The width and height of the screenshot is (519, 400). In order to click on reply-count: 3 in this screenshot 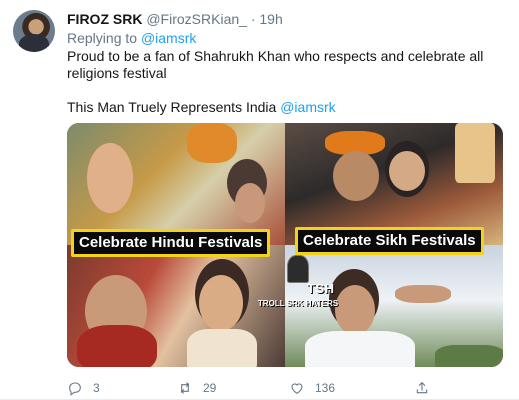, I will do `click(96, 388)`.